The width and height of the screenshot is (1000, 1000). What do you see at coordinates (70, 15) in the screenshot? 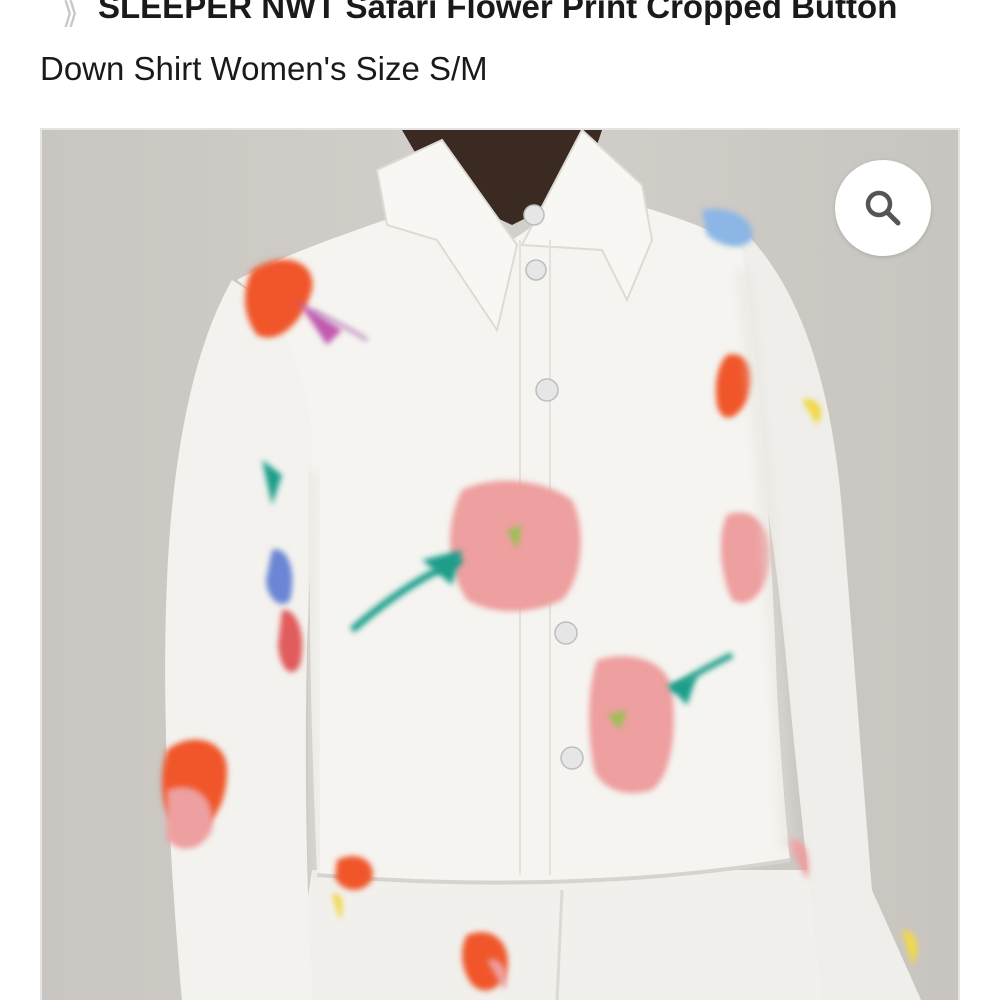
I see `double-chevron-right-icon: ⟫` at bounding box center [70, 15].